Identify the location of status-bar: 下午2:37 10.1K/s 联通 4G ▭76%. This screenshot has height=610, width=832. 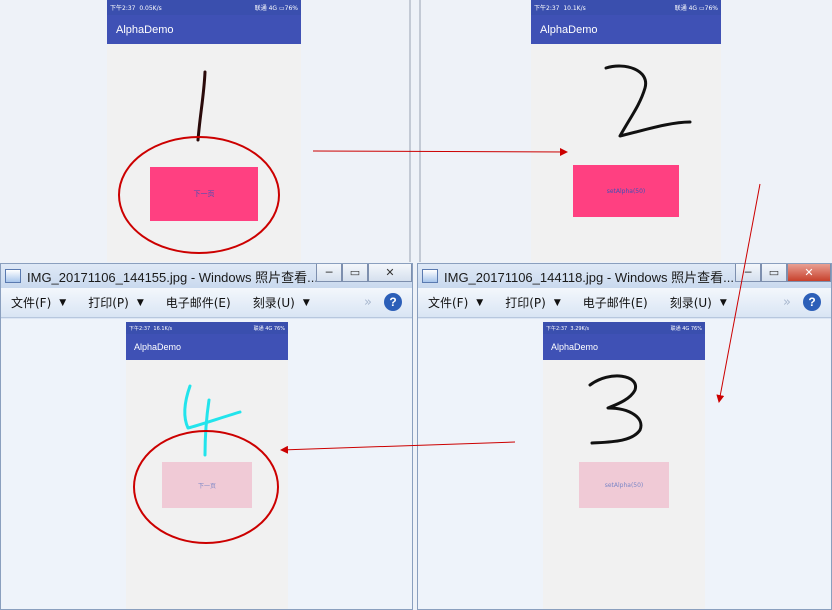
(626, 7).